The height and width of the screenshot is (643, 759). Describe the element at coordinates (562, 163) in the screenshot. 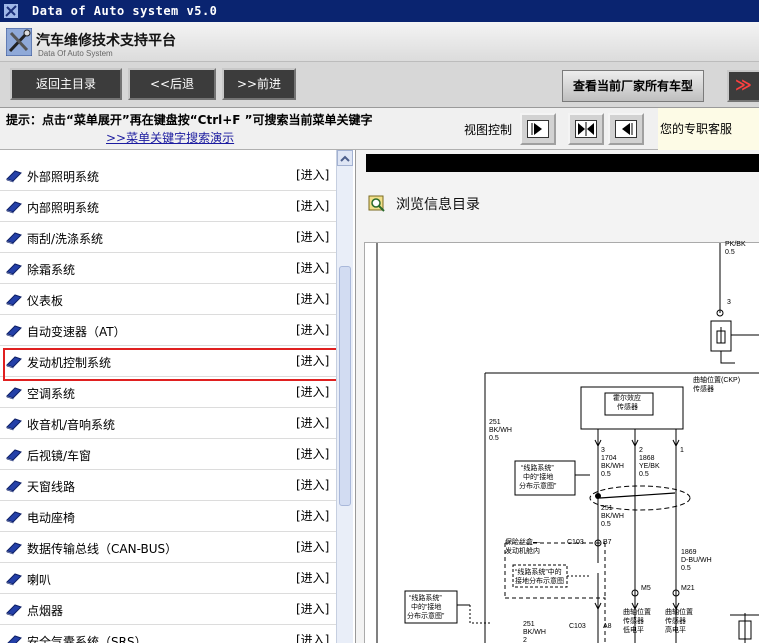

I see `content-header-bar` at that location.